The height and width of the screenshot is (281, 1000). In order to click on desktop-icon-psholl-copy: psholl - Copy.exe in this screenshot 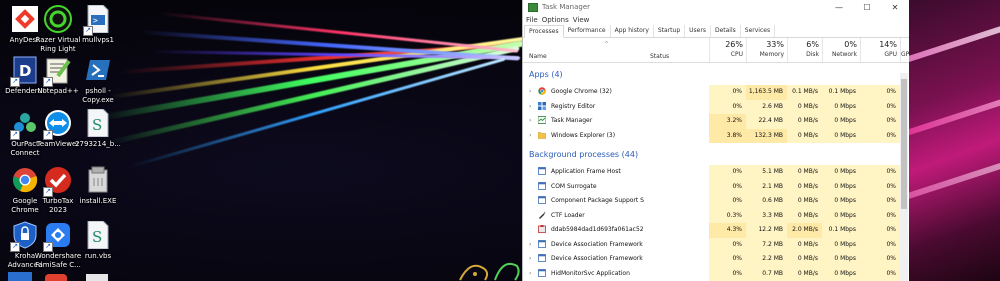, I will do `click(98, 80)`.